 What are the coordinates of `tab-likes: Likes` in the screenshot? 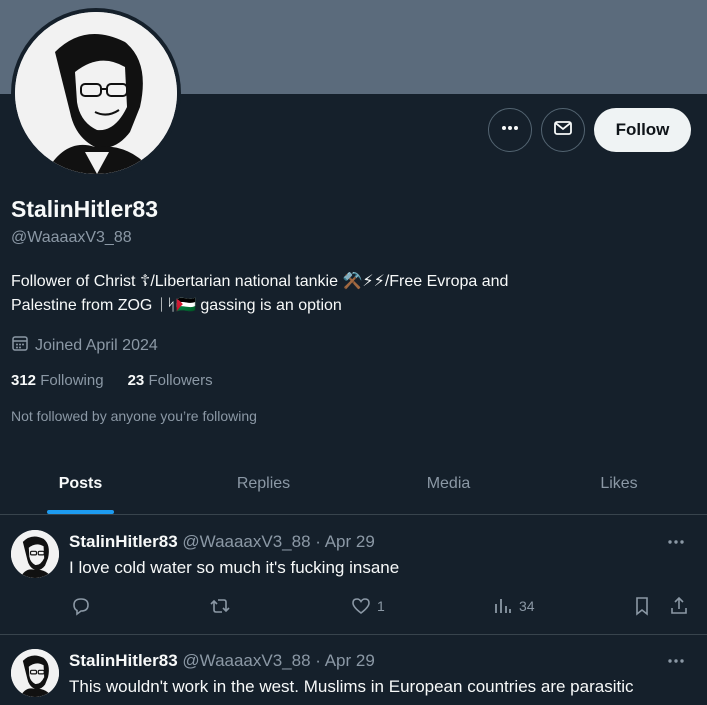 It's located at (619, 483).